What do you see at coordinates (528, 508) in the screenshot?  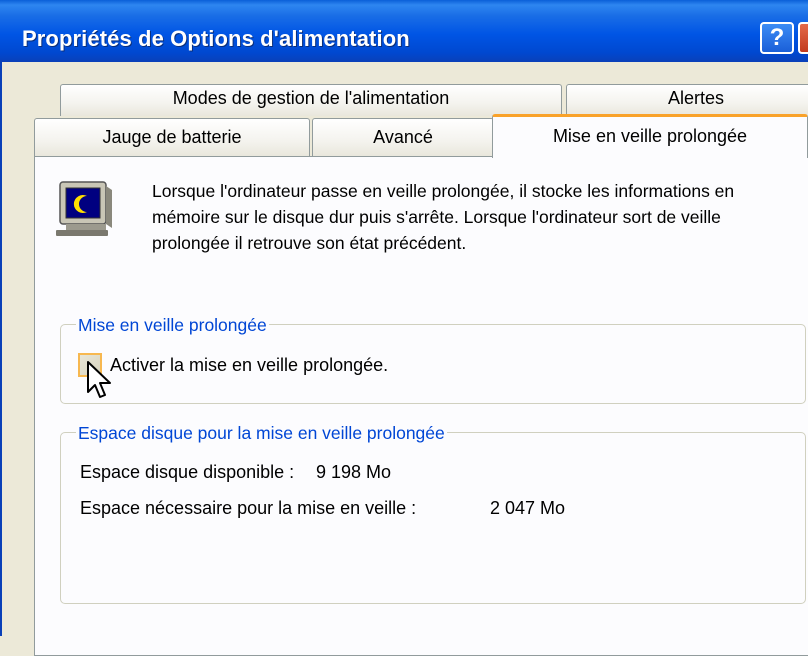 I see `required-space-value: 2 047 Mo` at bounding box center [528, 508].